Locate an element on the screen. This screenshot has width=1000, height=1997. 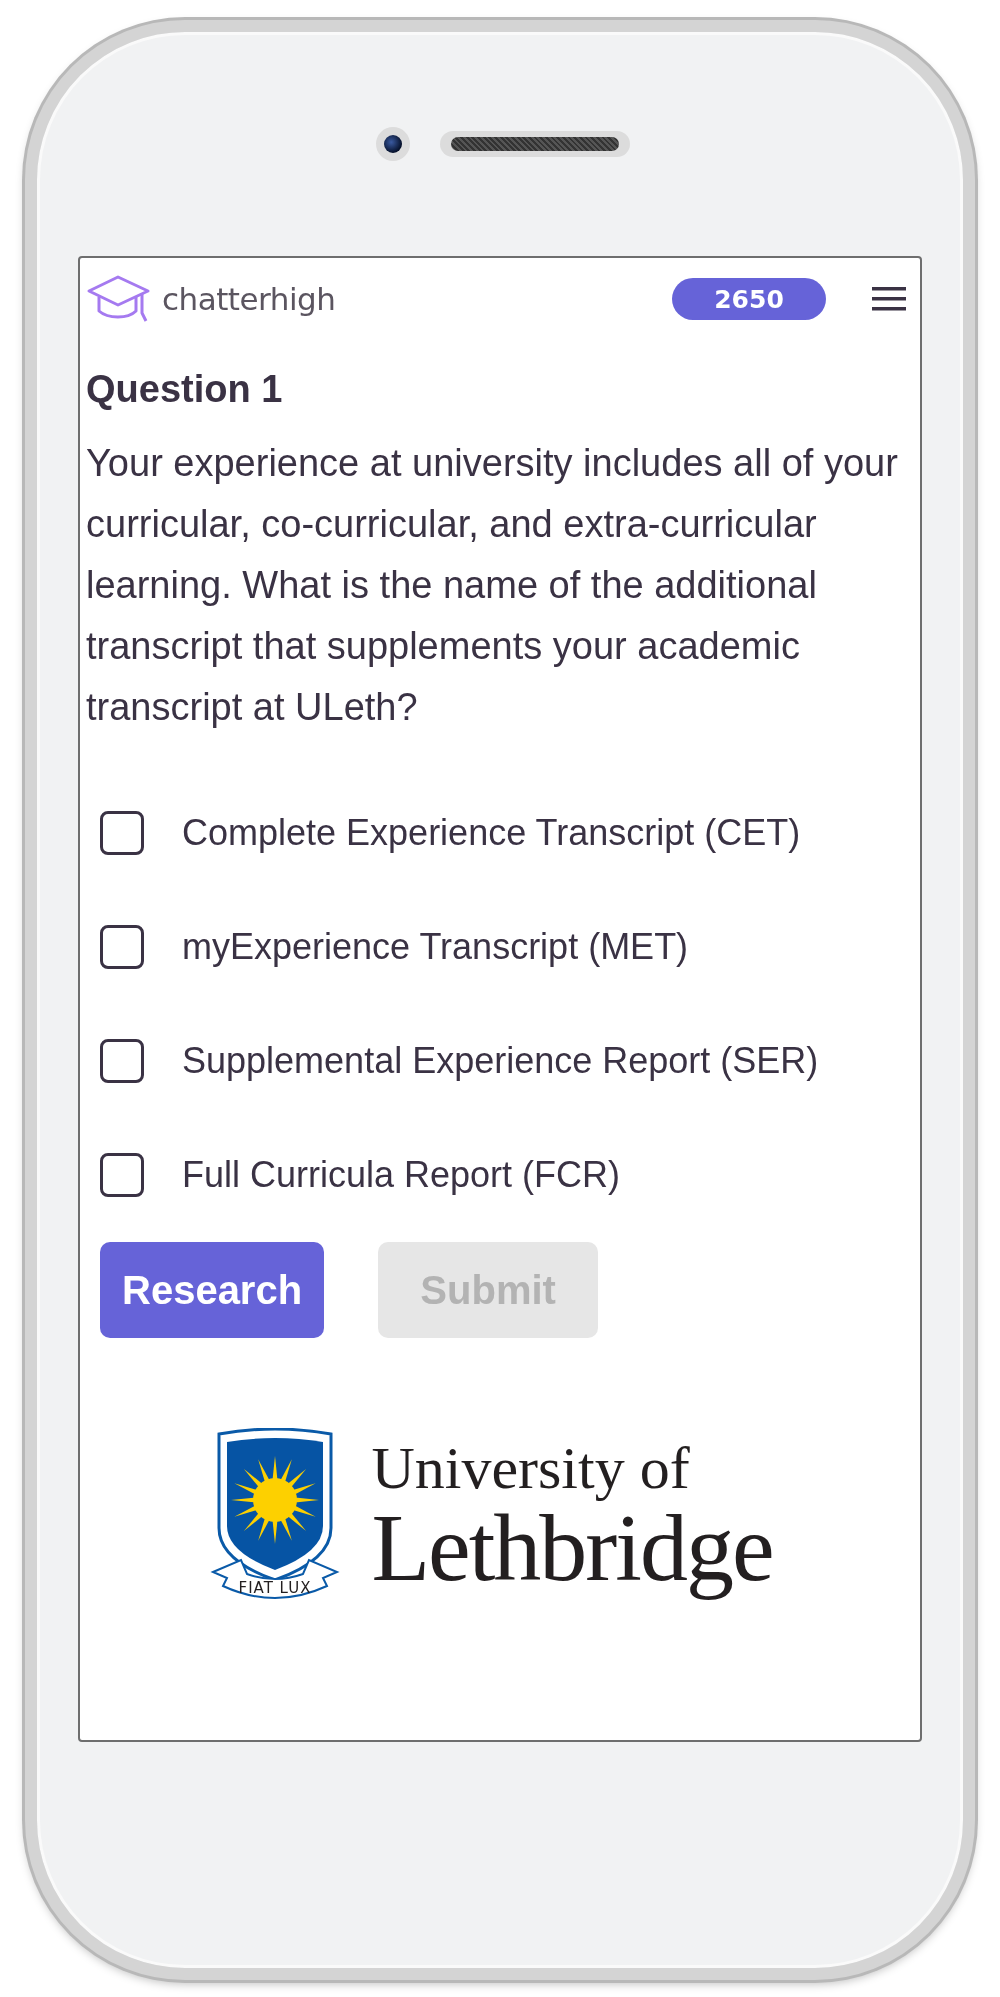
points-badge: 2650 is located at coordinates (749, 299).